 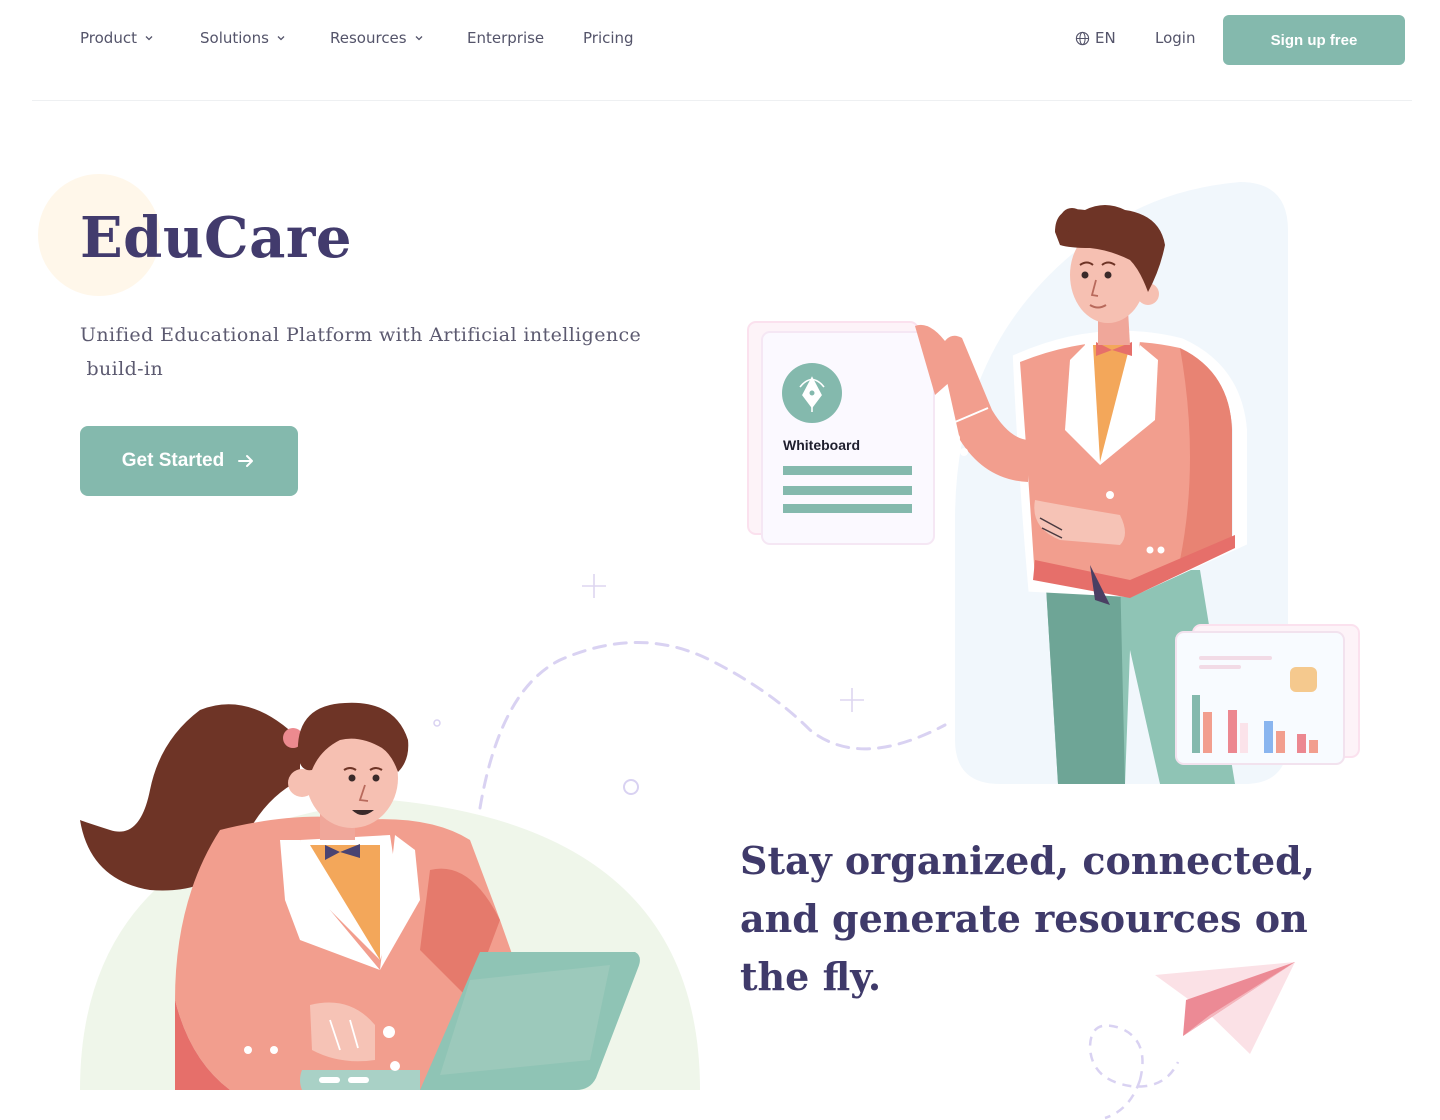 I want to click on whiteboard-card: Whiteboard, so click(x=841, y=433).